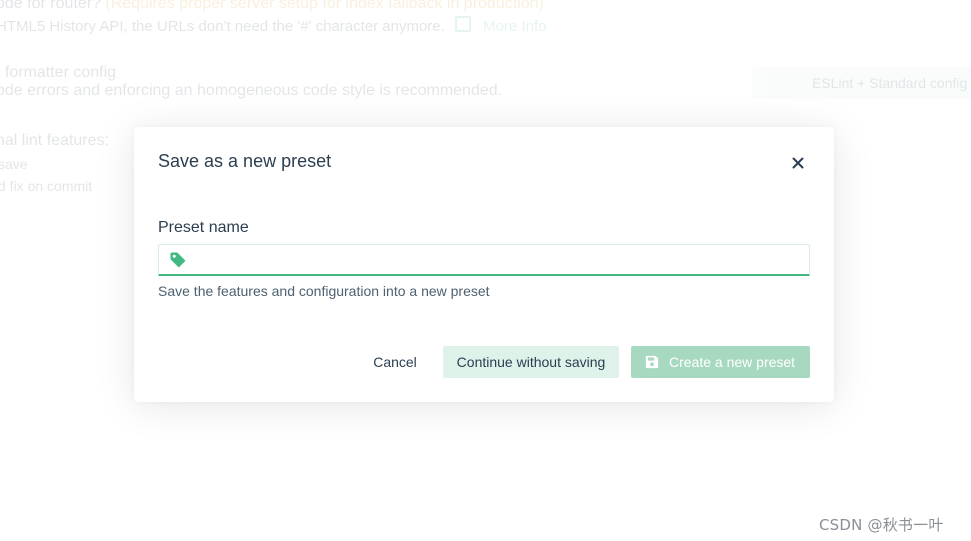 The image size is (971, 541). I want to click on create-preset-button: Create a new preset, so click(720, 362).